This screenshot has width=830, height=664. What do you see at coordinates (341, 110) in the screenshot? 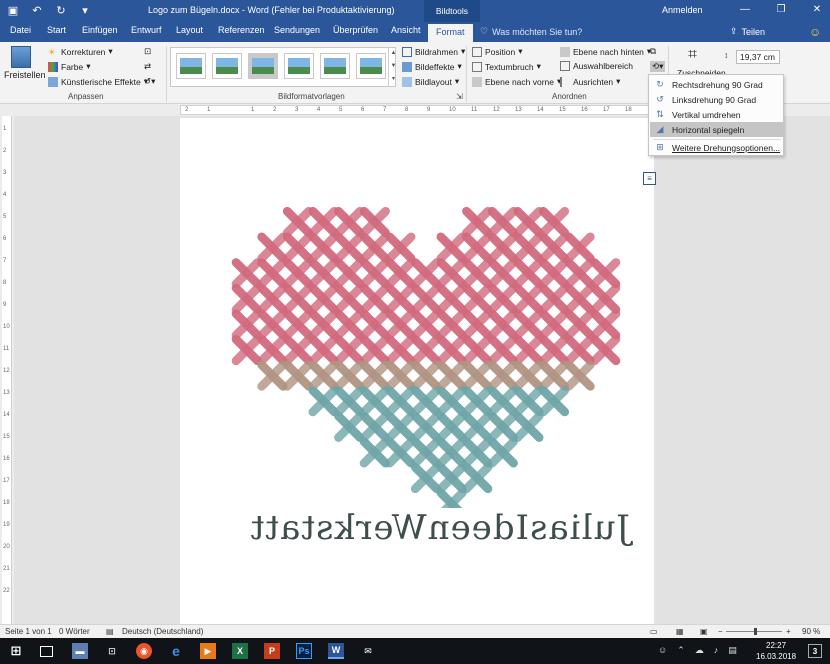
I see `ruler-tick: 5` at bounding box center [341, 110].